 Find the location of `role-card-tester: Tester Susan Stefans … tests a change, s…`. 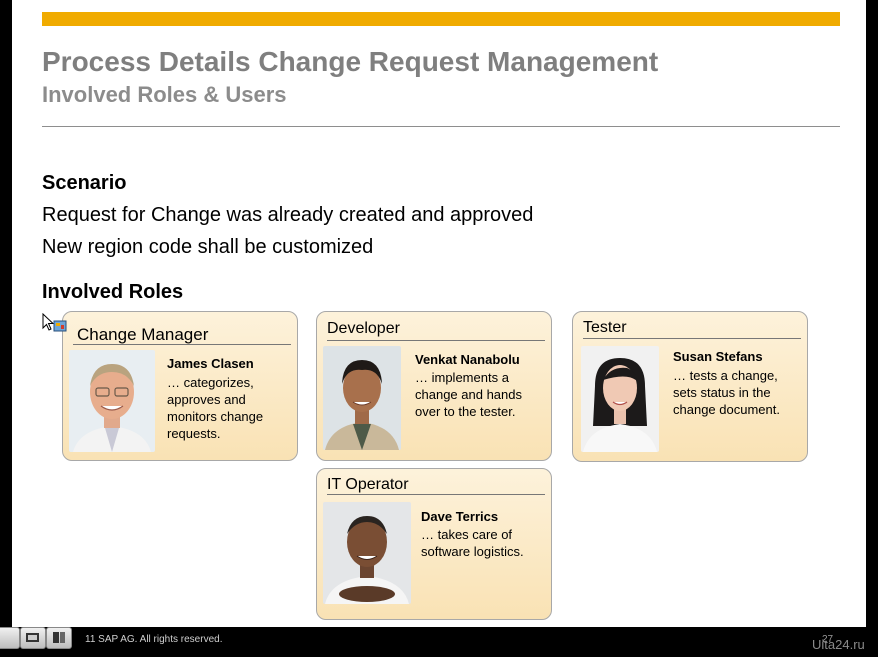

role-card-tester: Tester Susan Stefans … tests a change, s… is located at coordinates (690, 386).